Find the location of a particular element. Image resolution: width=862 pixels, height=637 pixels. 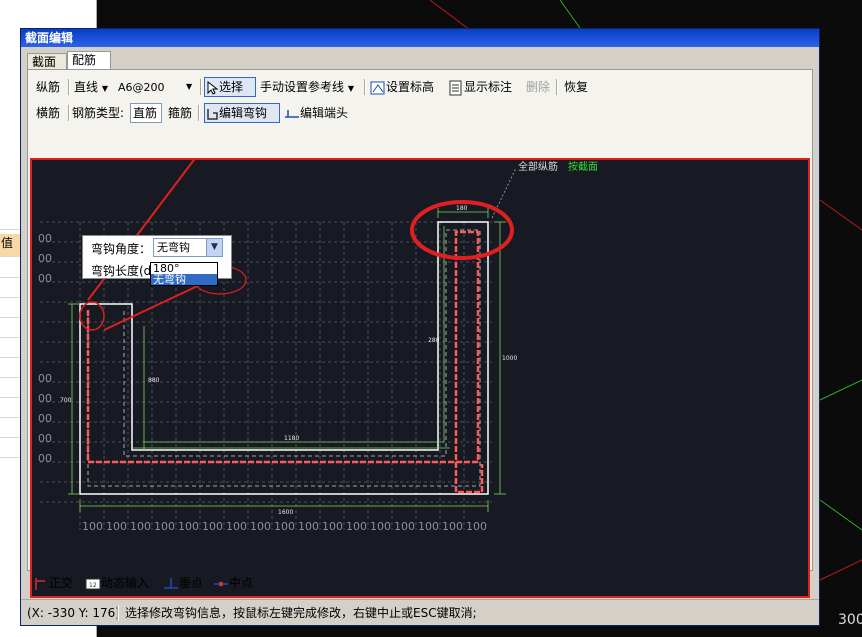

annotation-ellipse is located at coordinates (92, 316).